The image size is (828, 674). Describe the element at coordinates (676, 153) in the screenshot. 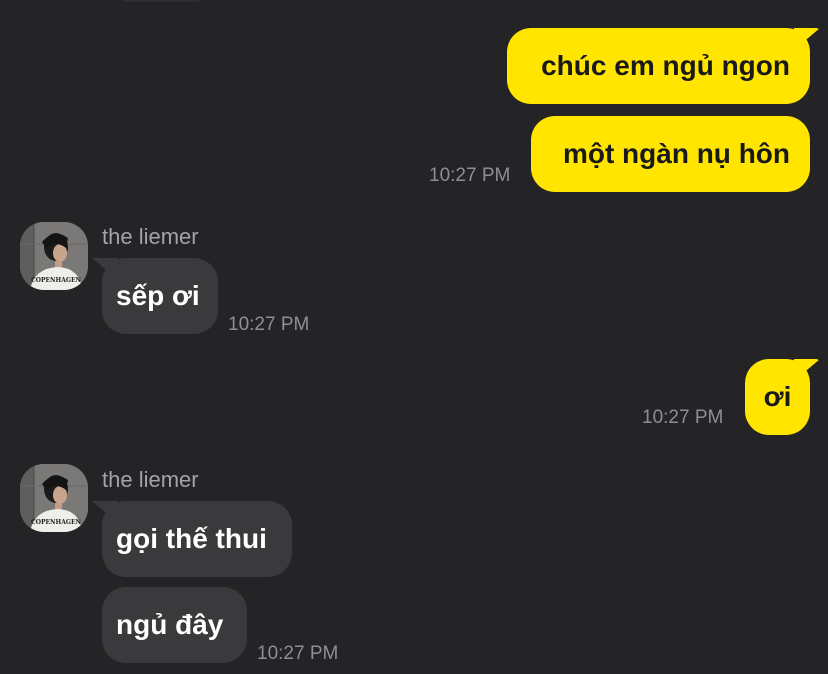

I see `message-text: một ngàn nụ hôn` at that location.